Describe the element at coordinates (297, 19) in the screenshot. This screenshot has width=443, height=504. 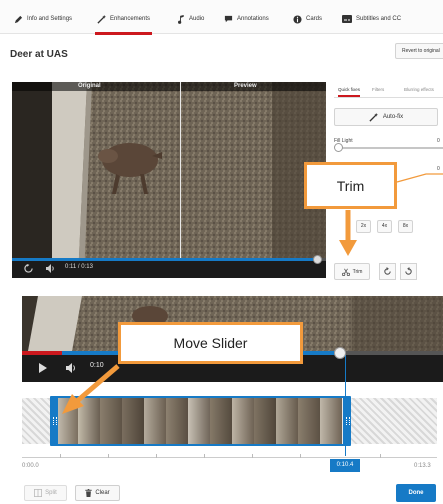
I see `info-circle-icon` at that location.